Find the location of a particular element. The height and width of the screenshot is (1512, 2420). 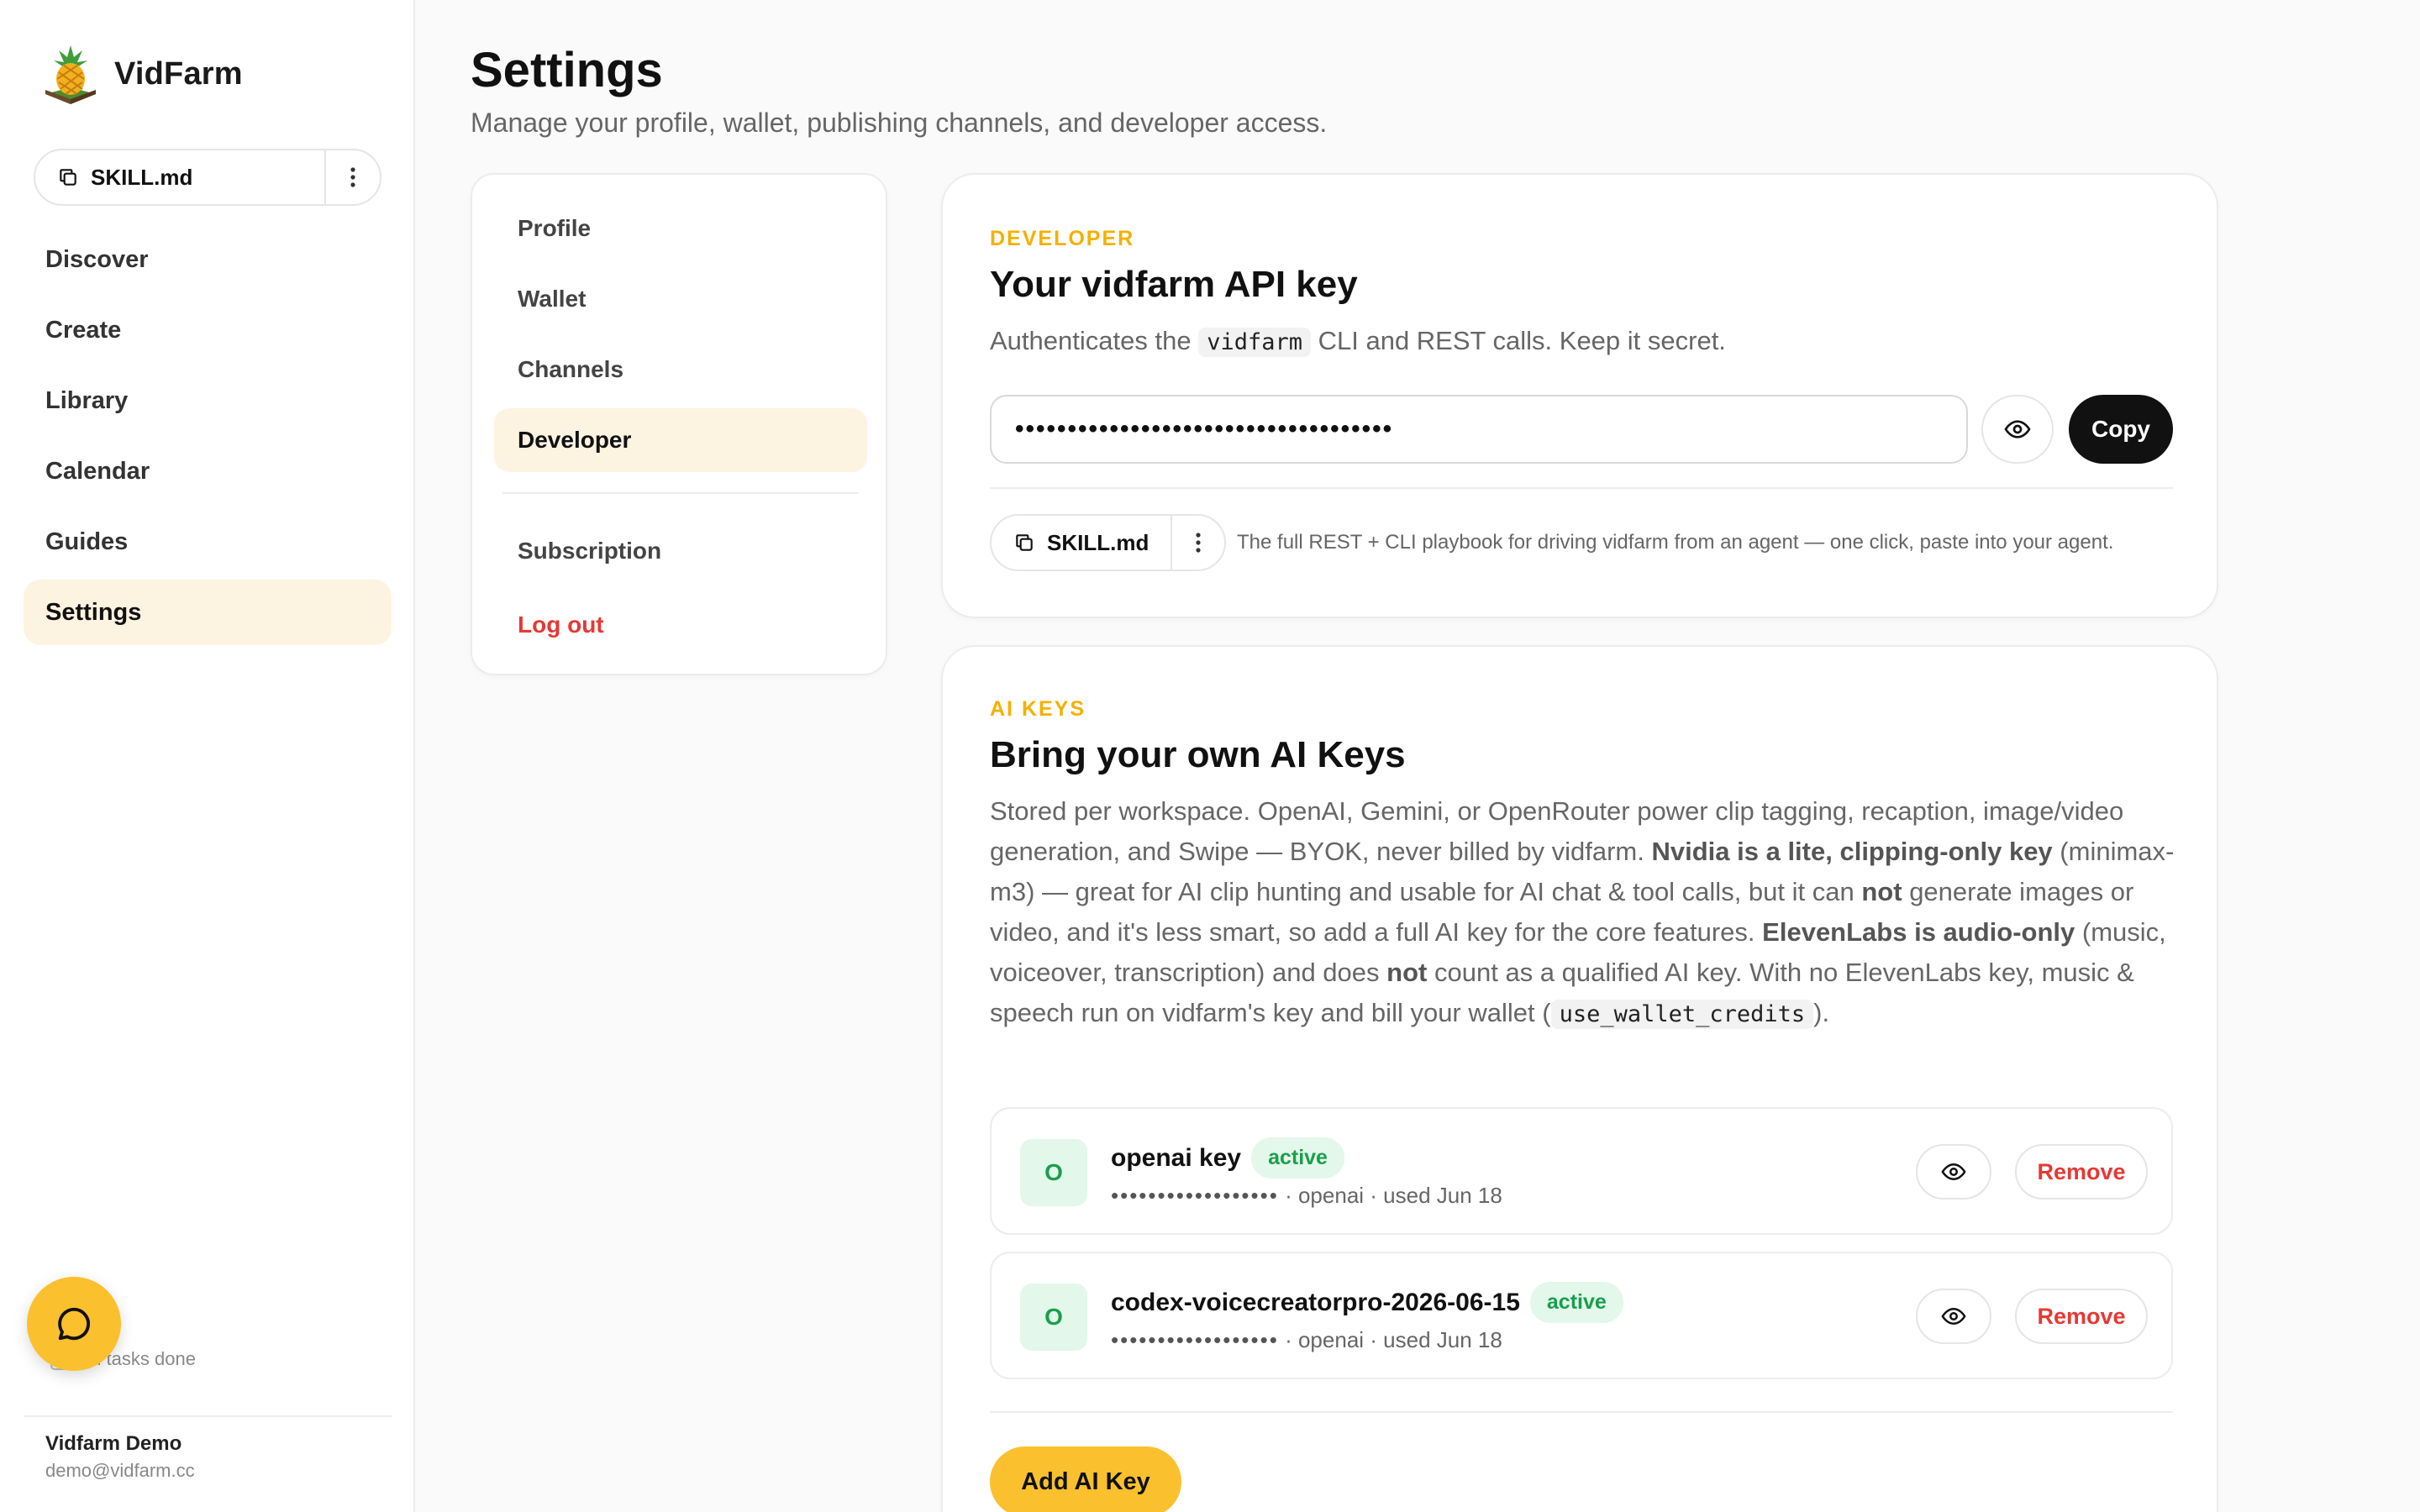

ai-keys-title: Bring your own AI Keys is located at coordinates (1198, 754).